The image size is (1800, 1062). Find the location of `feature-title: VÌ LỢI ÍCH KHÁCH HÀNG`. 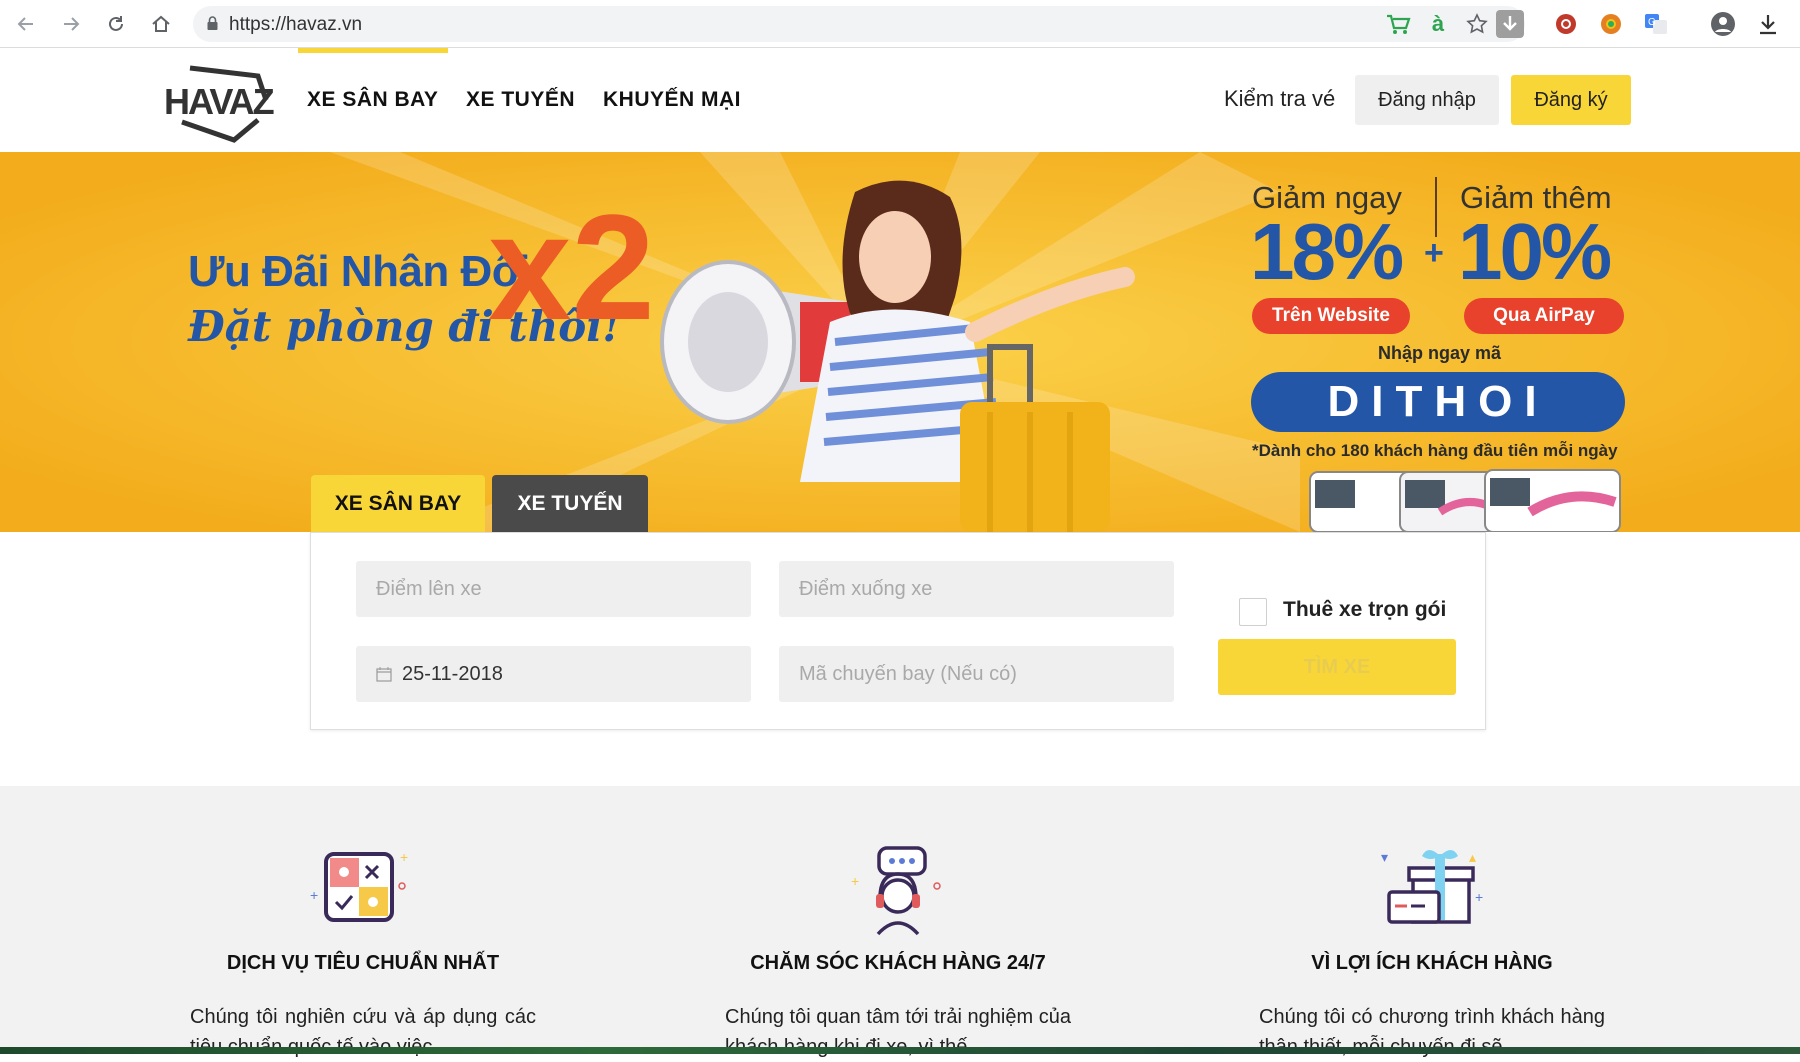

feature-title: VÌ LỢI ÍCH KHÁCH HÀNG is located at coordinates (1432, 963).